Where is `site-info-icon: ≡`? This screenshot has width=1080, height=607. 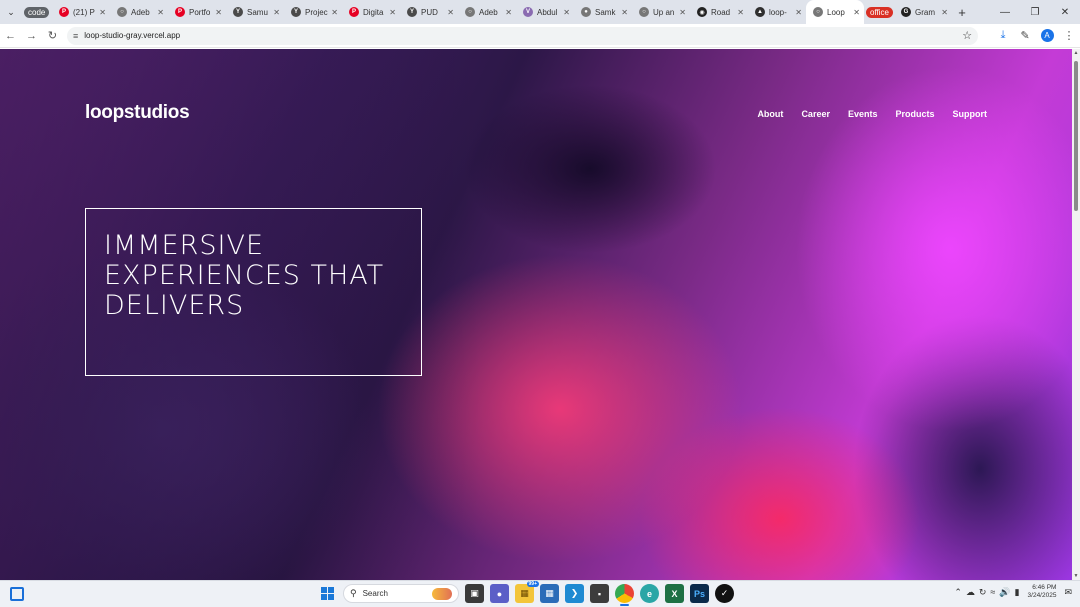 site-info-icon: ≡ is located at coordinates (75, 36).